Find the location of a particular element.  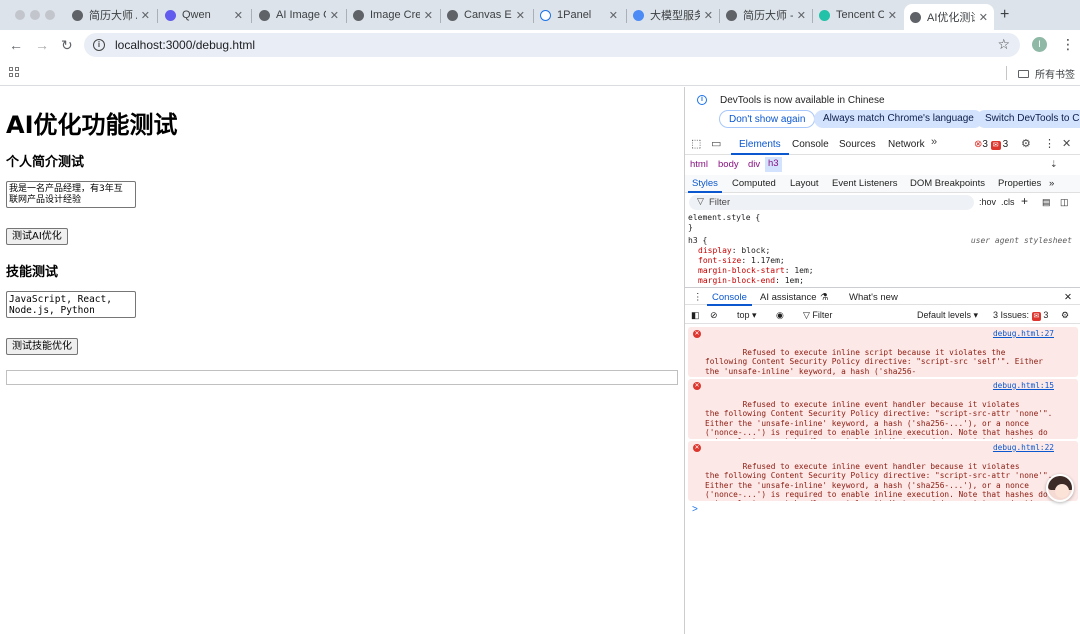

bio-textarea: 我是一名产品经理，有3年互 联网产品设计经验 is located at coordinates (71, 194).